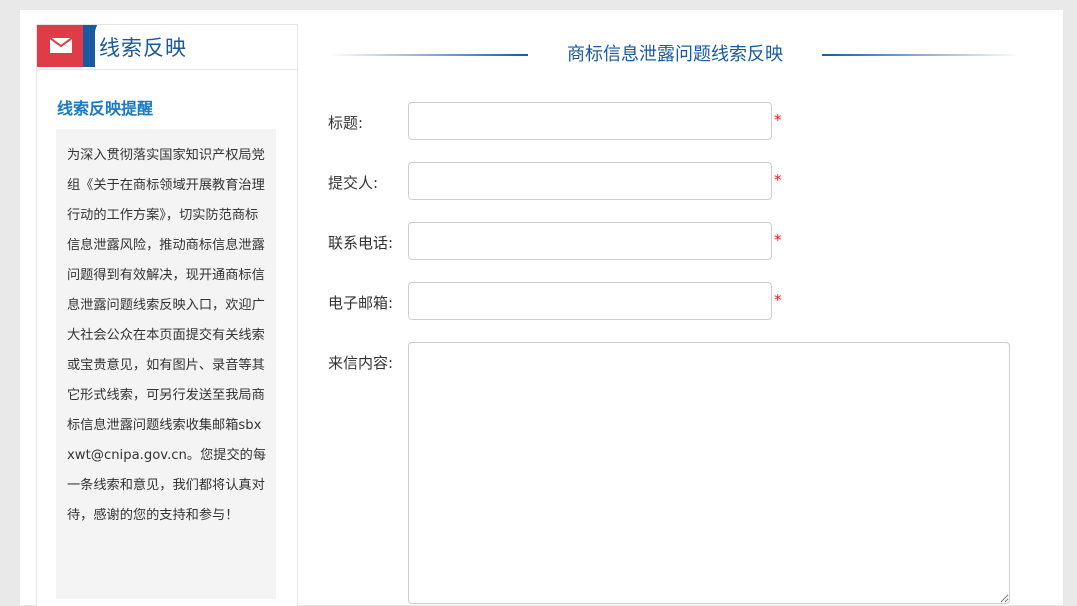  What do you see at coordinates (346, 123) in the screenshot?
I see `title-label: 标题:` at bounding box center [346, 123].